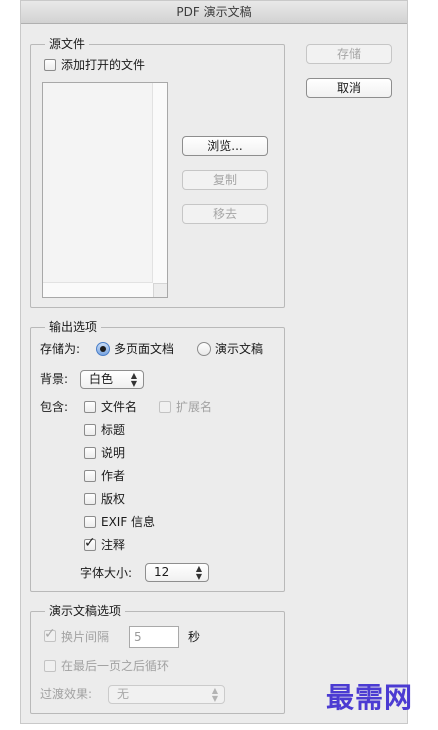 The height and width of the screenshot is (730, 438). I want to click on notes-label: 注释, so click(113, 545).